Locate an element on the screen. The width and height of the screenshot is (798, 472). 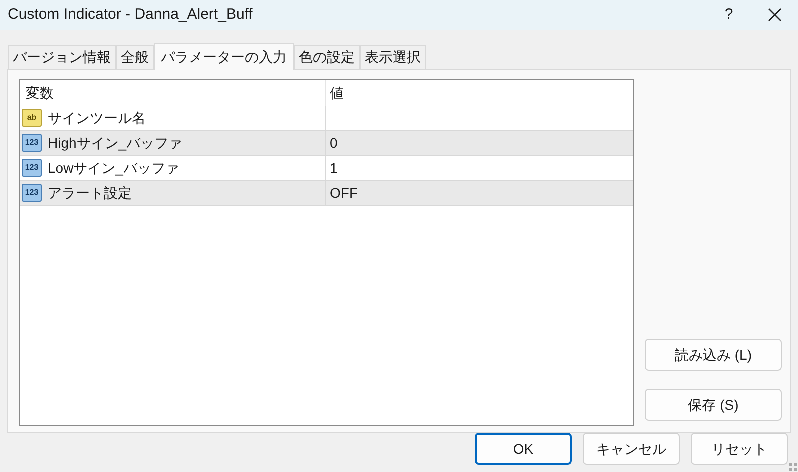
text-parameter-icon: ab is located at coordinates (32, 118).